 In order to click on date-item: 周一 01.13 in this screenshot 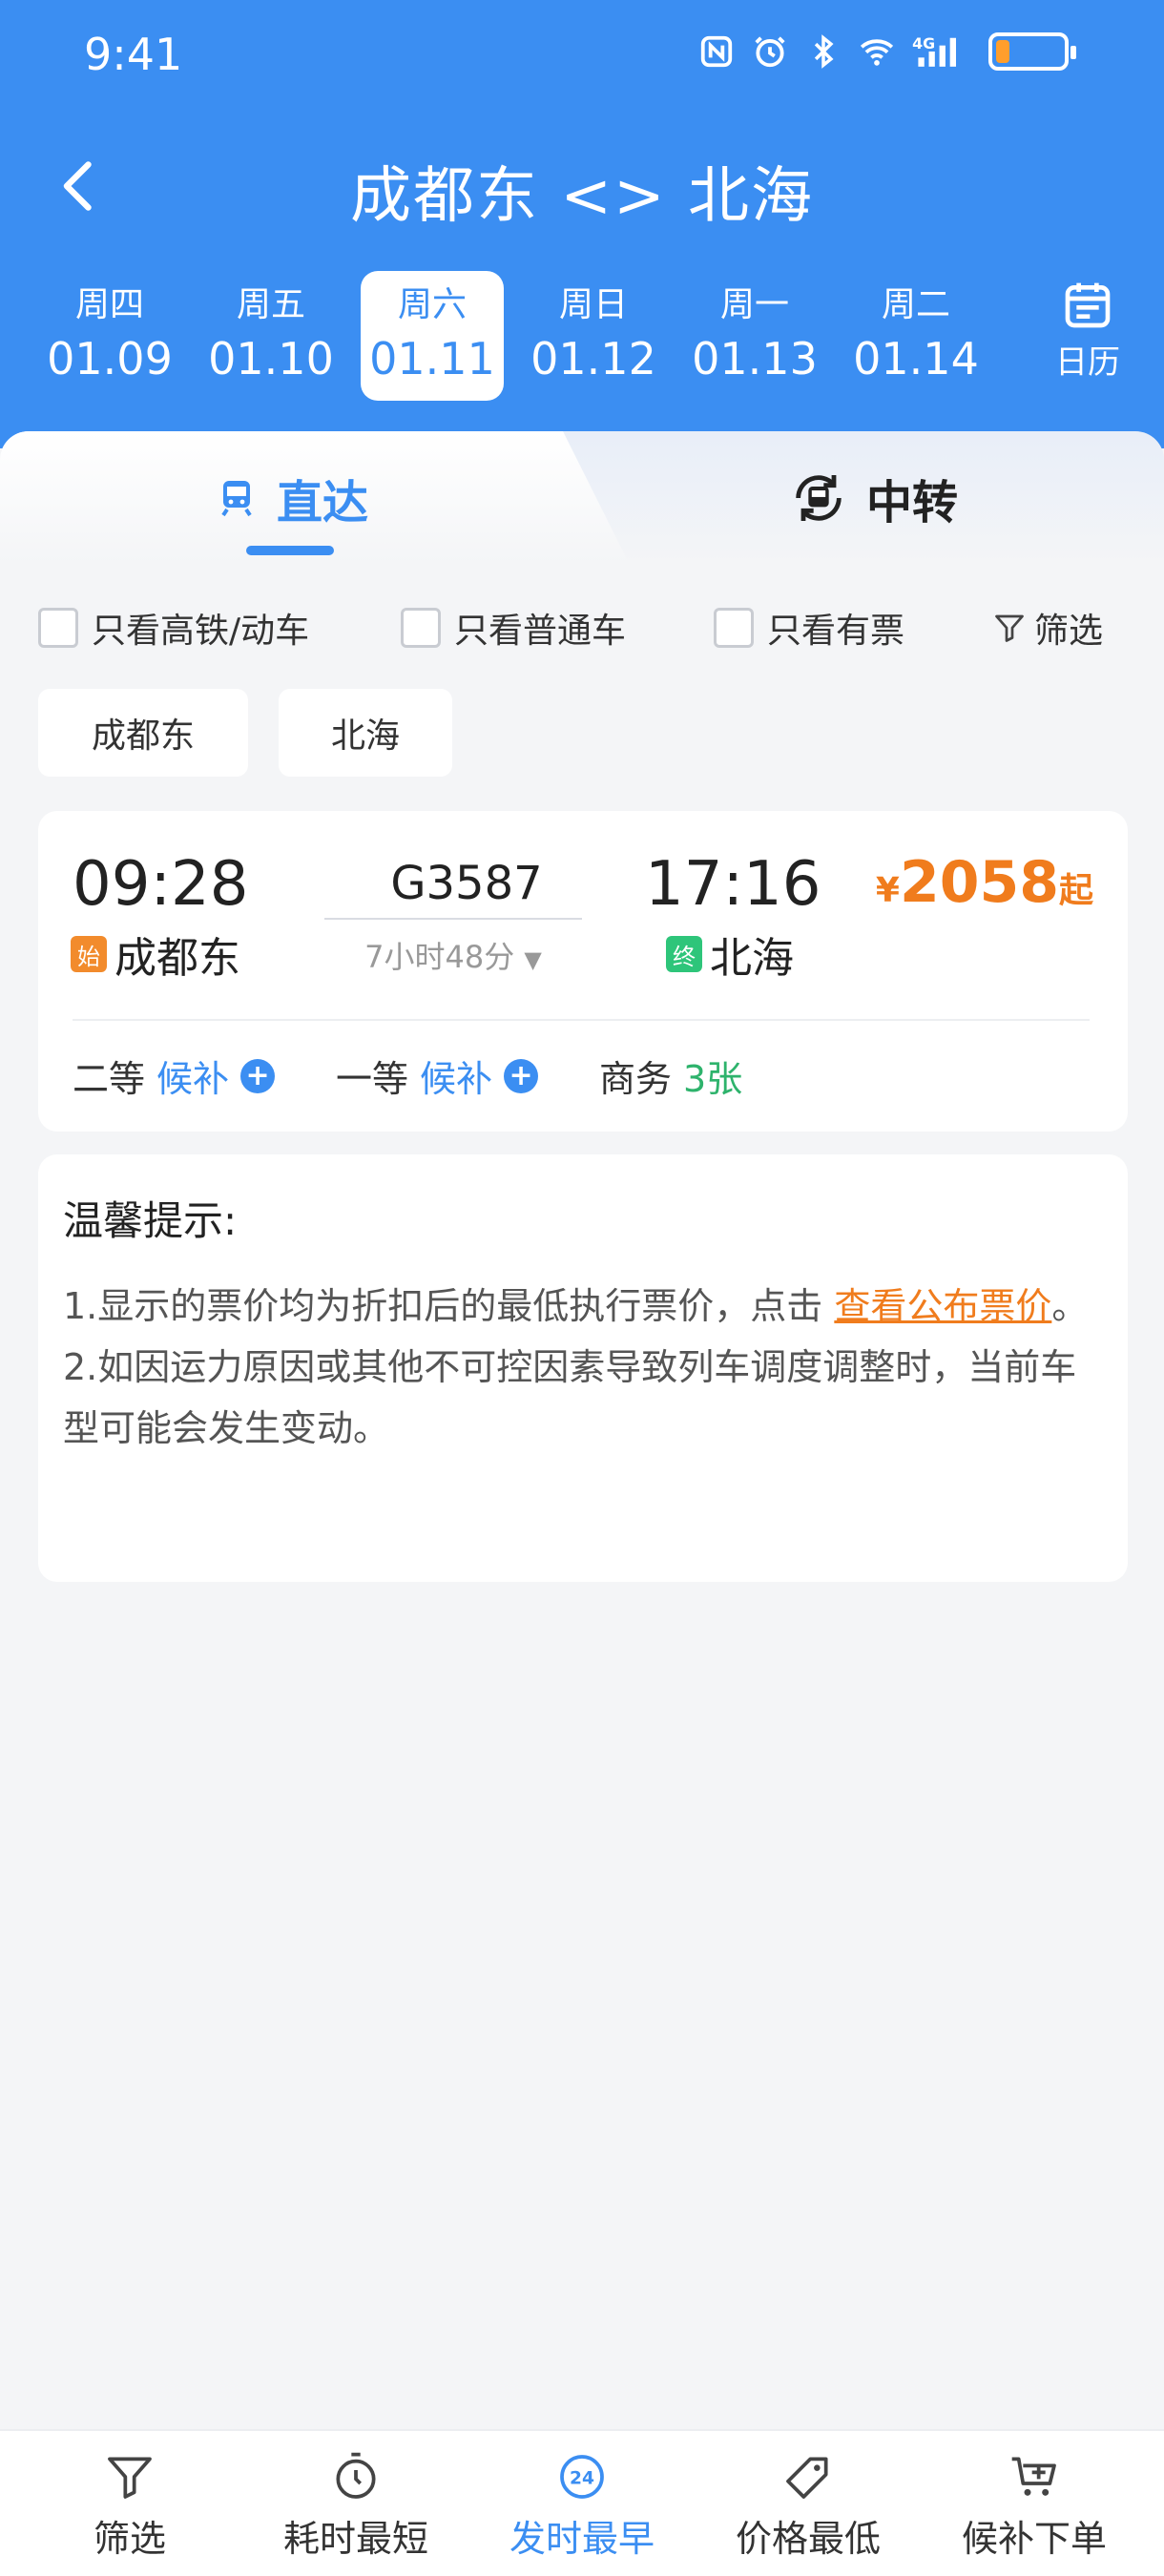, I will do `click(754, 336)`.